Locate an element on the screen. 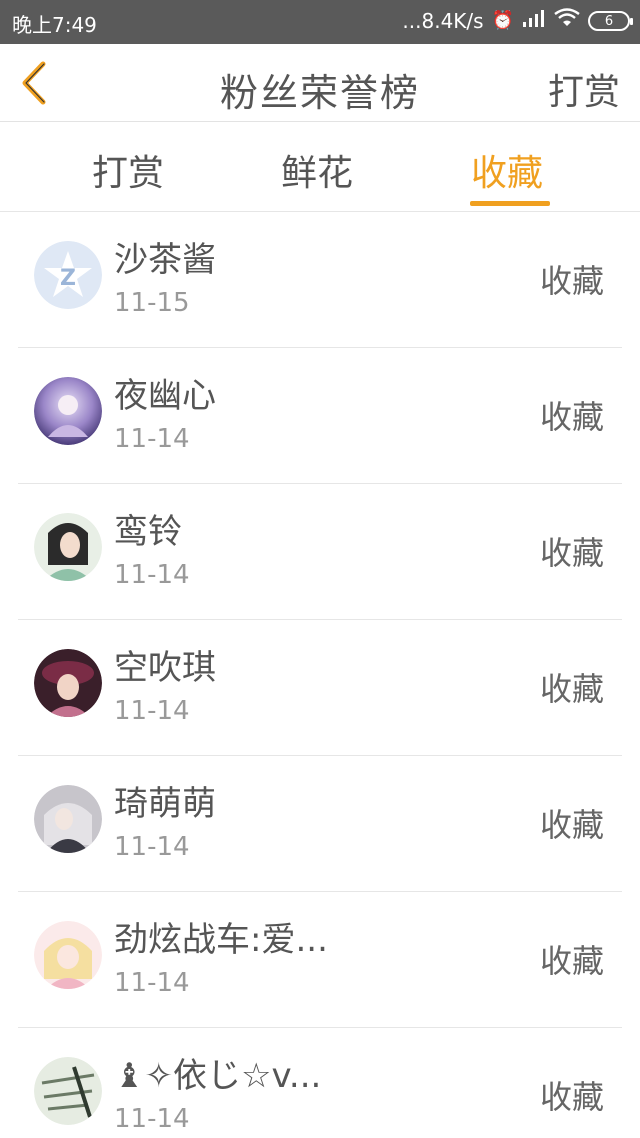 This screenshot has height=1138, width=640. fan-name: 鸾铃 is located at coordinates (148, 532).